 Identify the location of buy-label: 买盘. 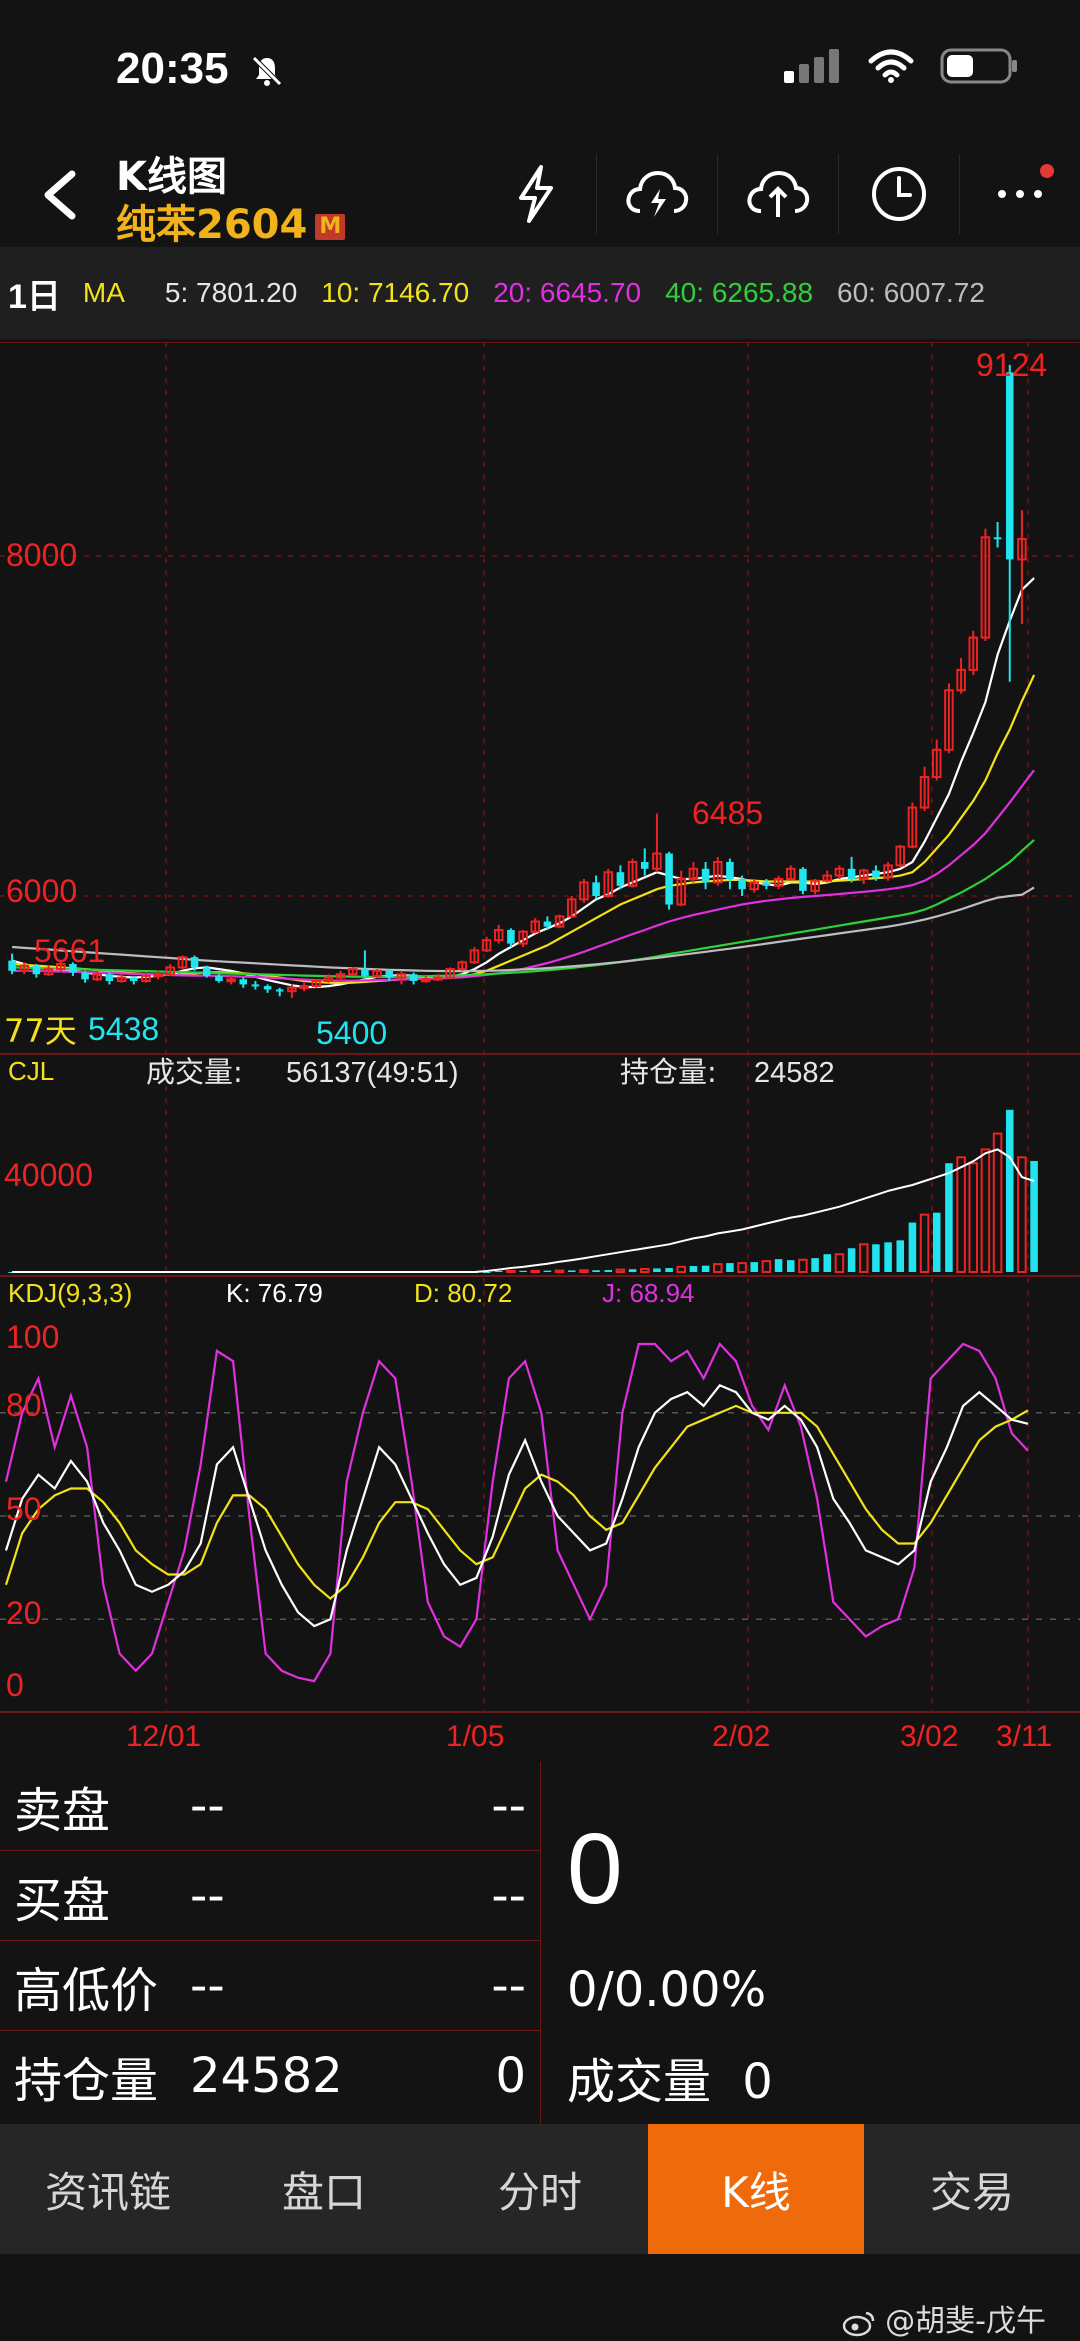
(62, 1901).